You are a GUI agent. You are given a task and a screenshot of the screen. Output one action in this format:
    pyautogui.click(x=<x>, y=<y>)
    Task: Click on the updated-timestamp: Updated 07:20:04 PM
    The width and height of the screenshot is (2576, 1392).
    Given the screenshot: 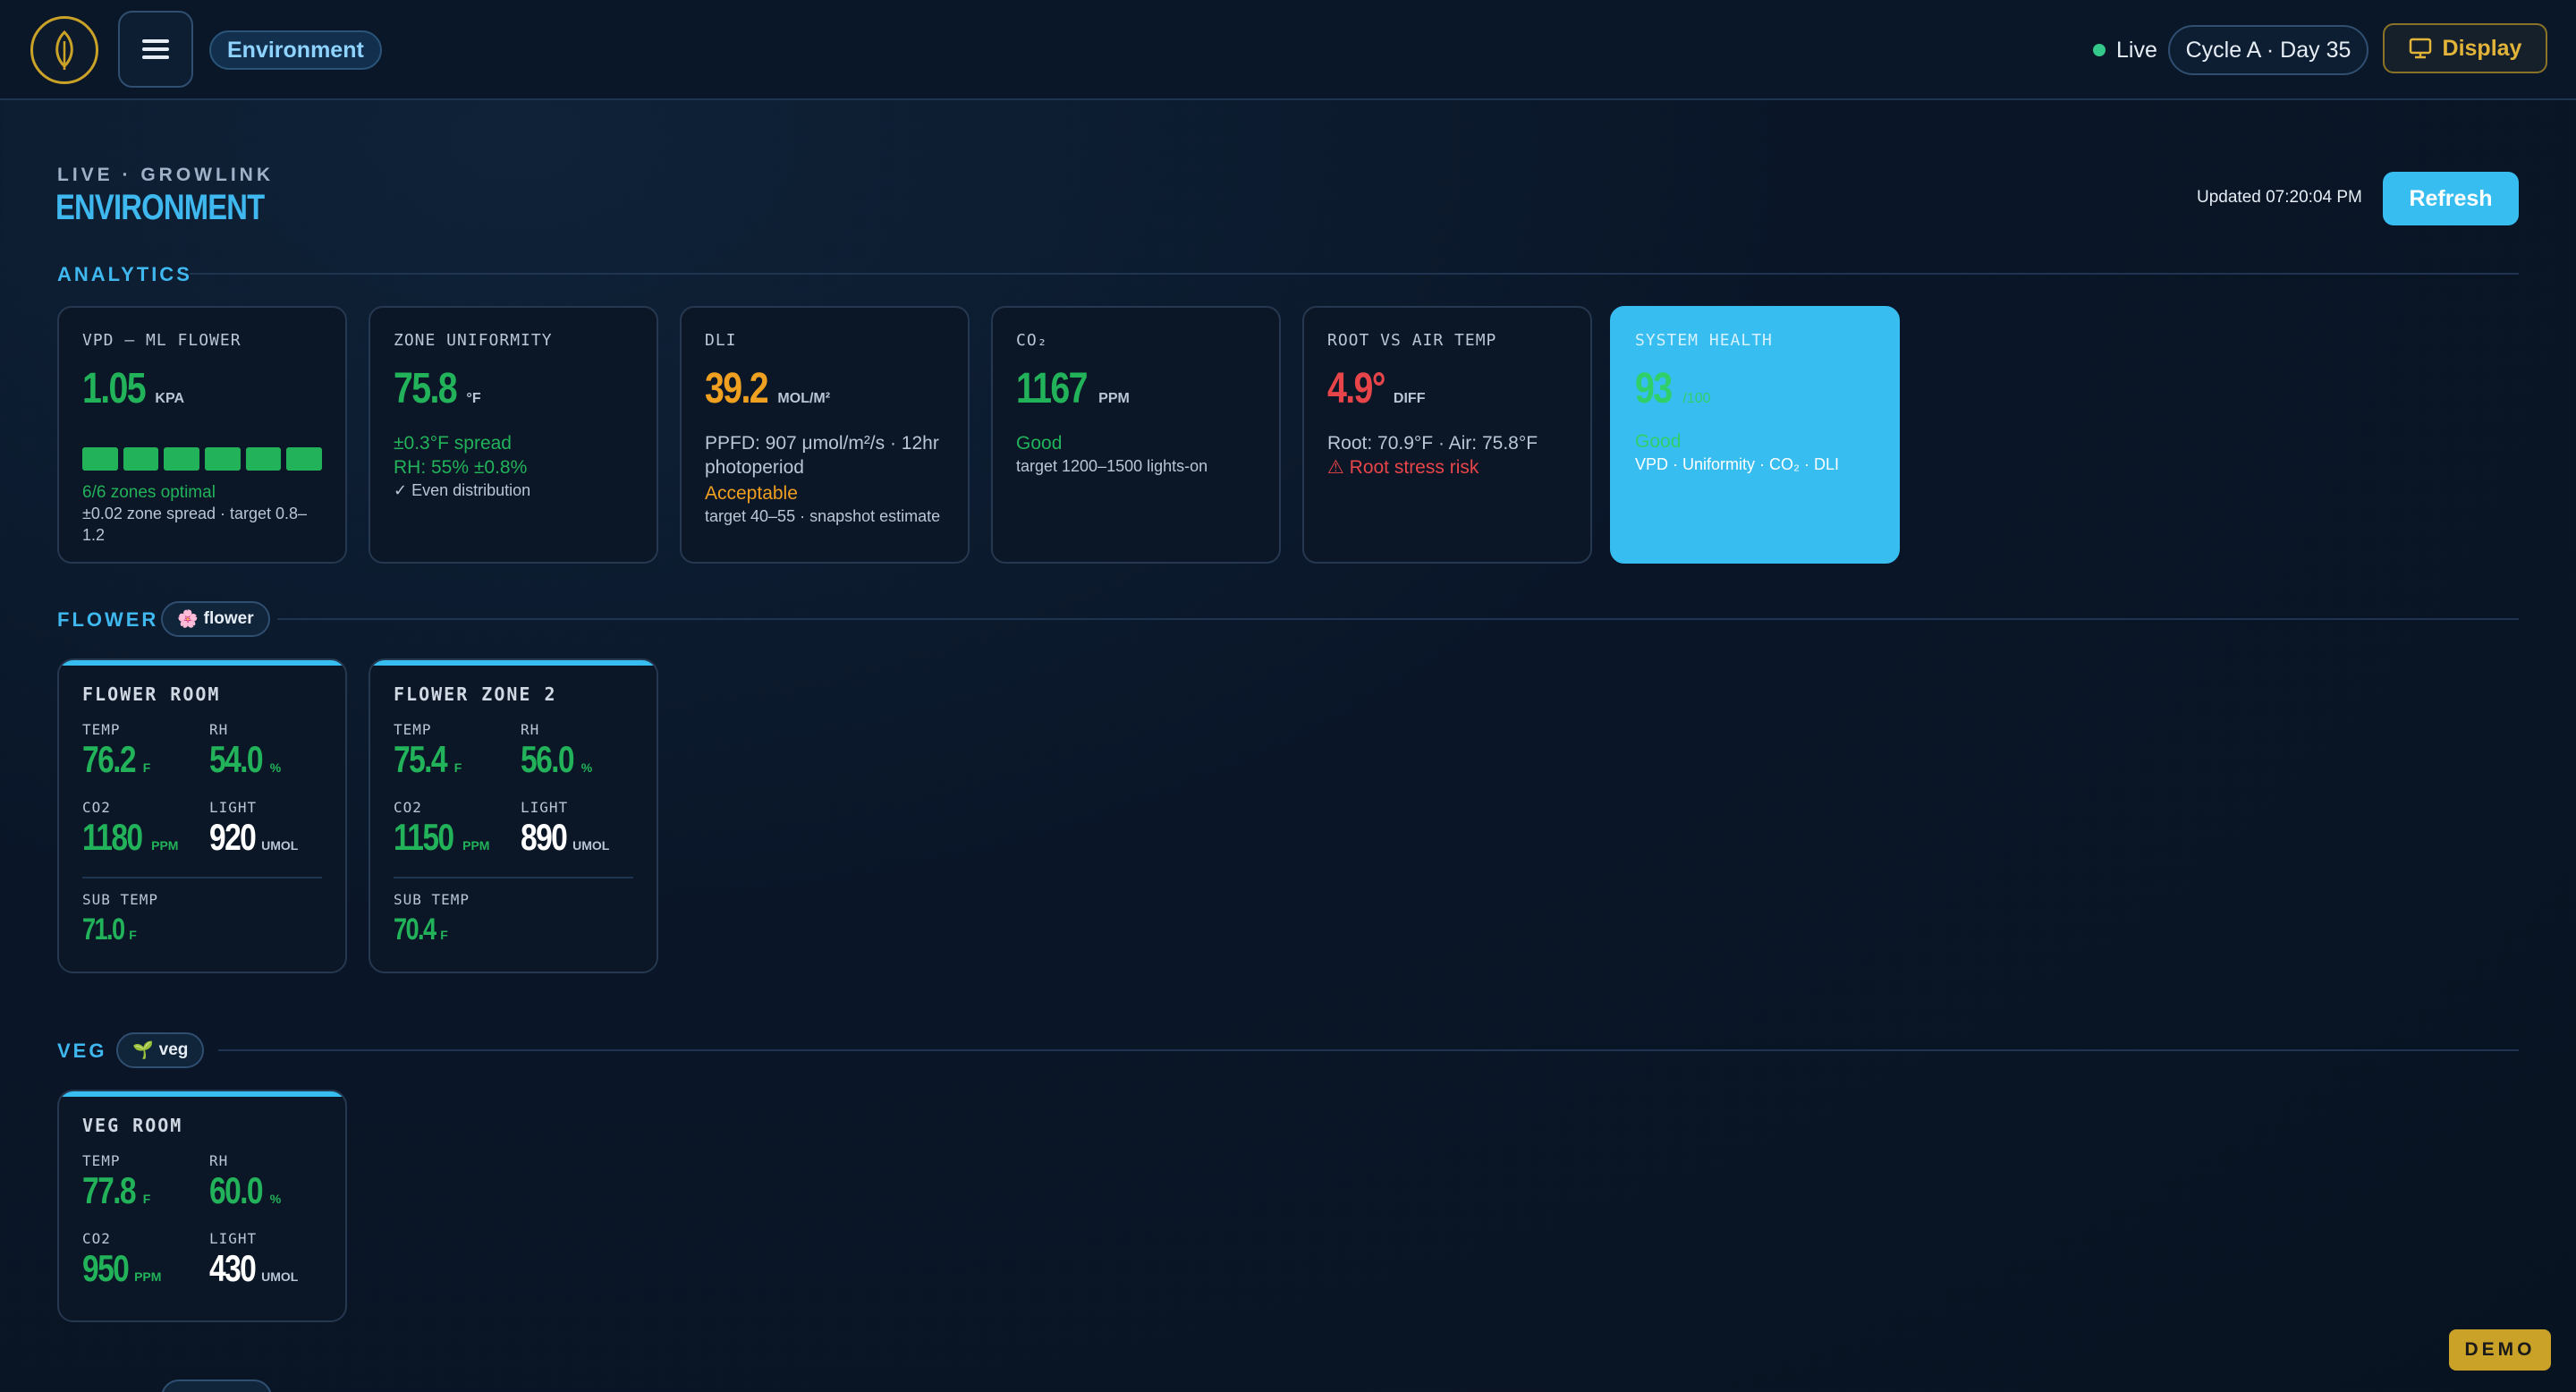 What is the action you would take?
    pyautogui.click(x=2279, y=197)
    